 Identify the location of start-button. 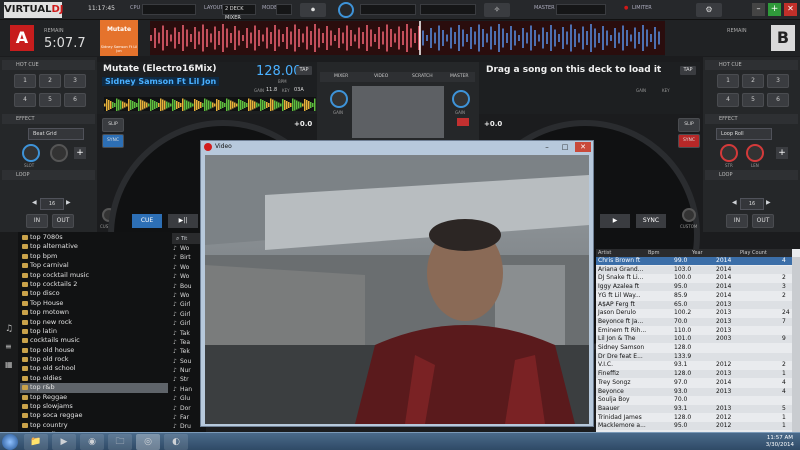
(10, 442).